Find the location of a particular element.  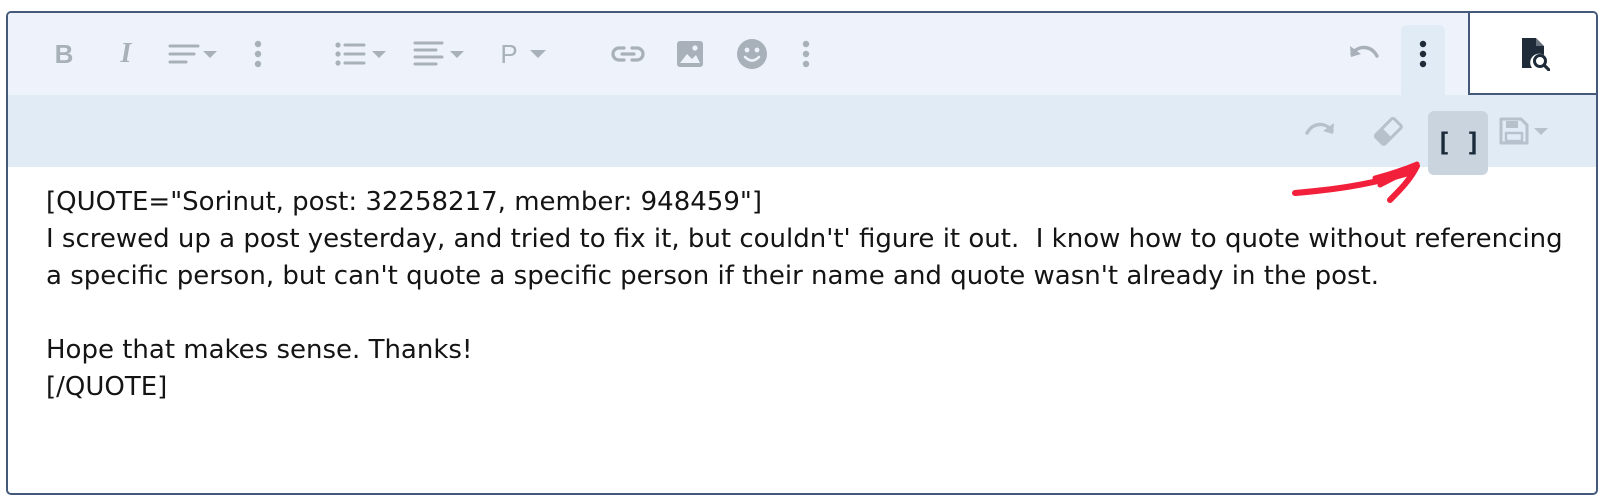

remove-formatting-button is located at coordinates (1388, 131).